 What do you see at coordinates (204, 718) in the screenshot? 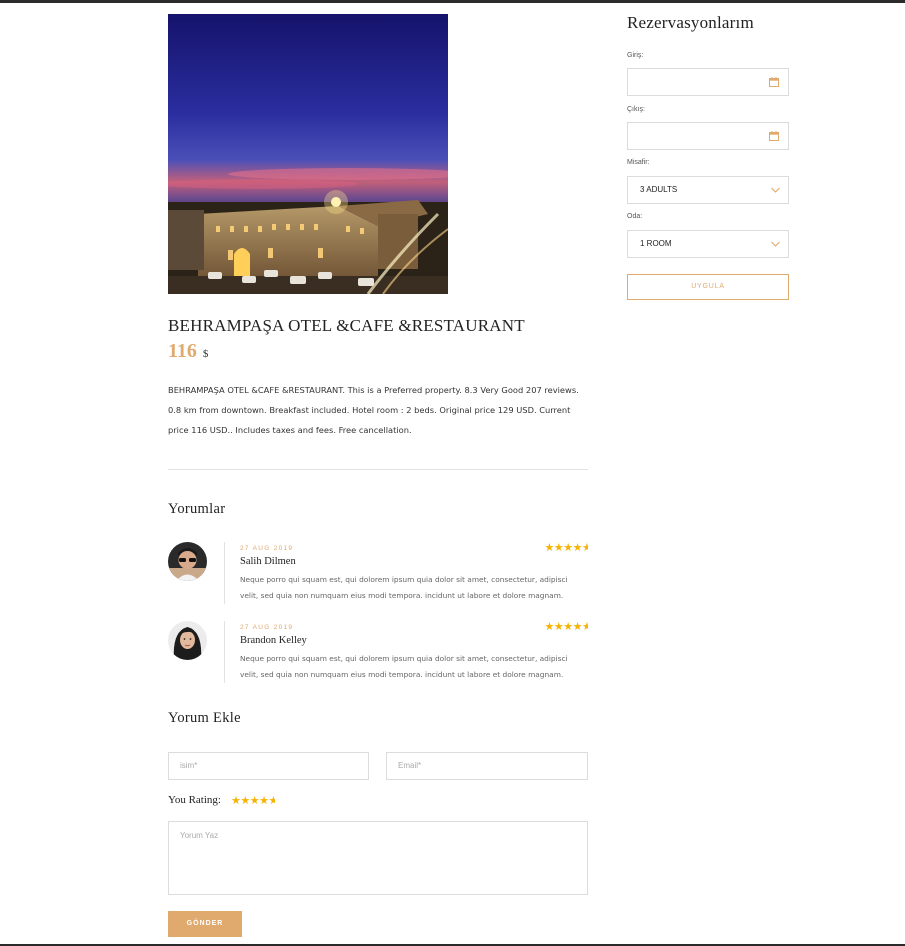
I see `add-review-title: Yorum Ekle` at bounding box center [204, 718].